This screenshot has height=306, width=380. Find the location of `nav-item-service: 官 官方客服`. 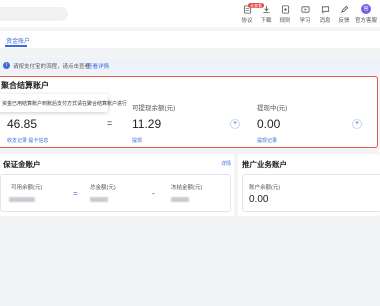

nav-item-service: 官 官方客服 is located at coordinates (366, 14).